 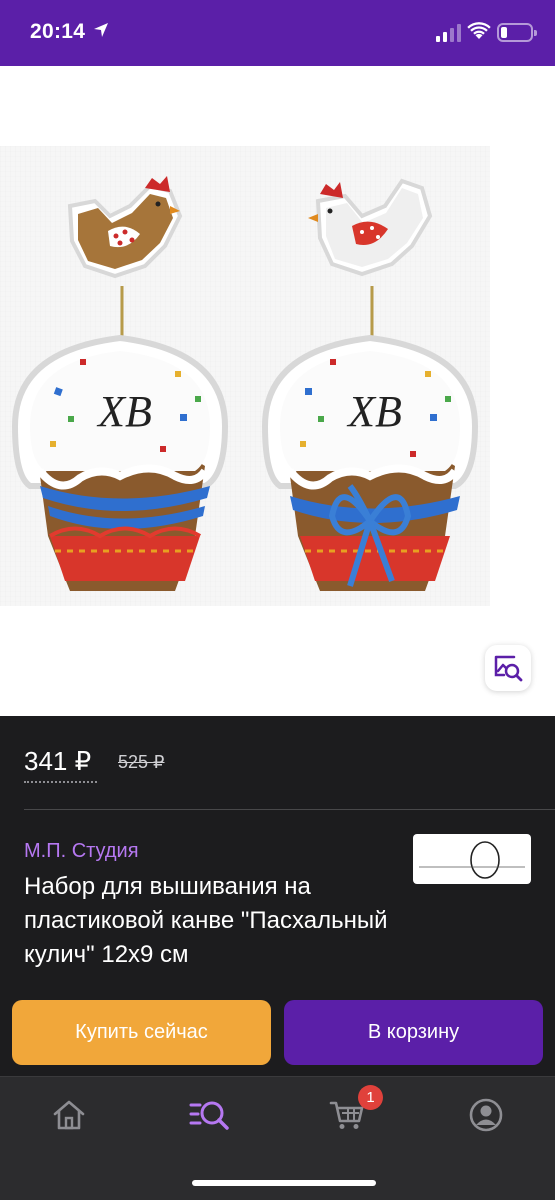 I want to click on back-arrow-icon, so click(x=37, y=110).